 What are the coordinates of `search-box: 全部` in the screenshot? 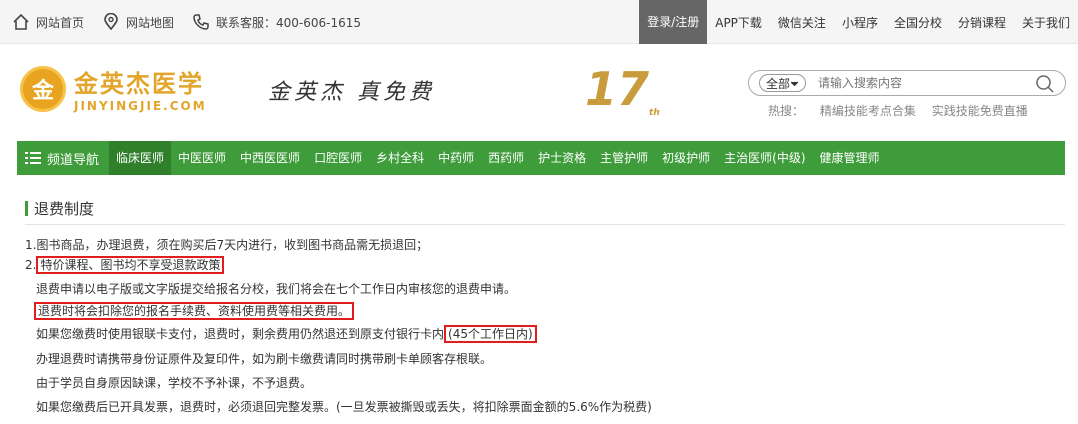 It's located at (907, 83).